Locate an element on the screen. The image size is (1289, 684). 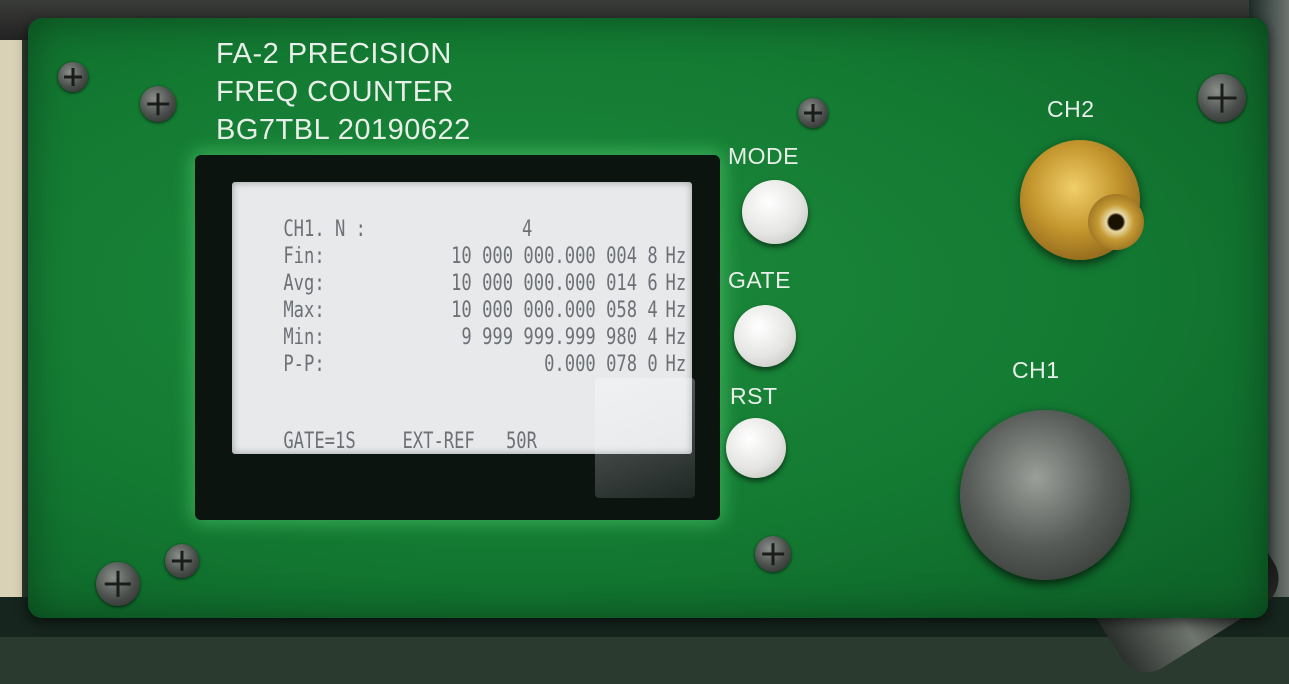
lcd-gate-status: GATE=1S is located at coordinates (319, 441).